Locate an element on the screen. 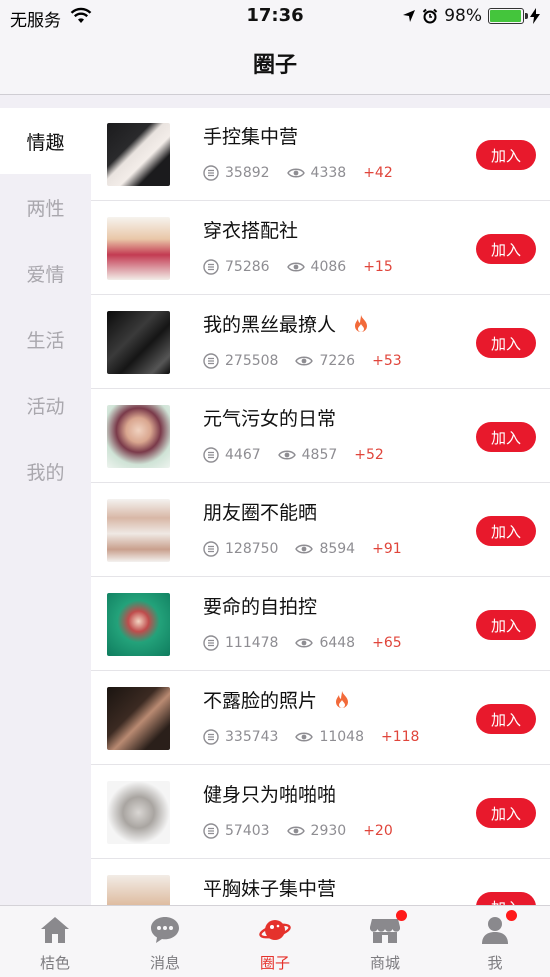  circle-stats: 111478 6448 +65 is located at coordinates (302, 643).